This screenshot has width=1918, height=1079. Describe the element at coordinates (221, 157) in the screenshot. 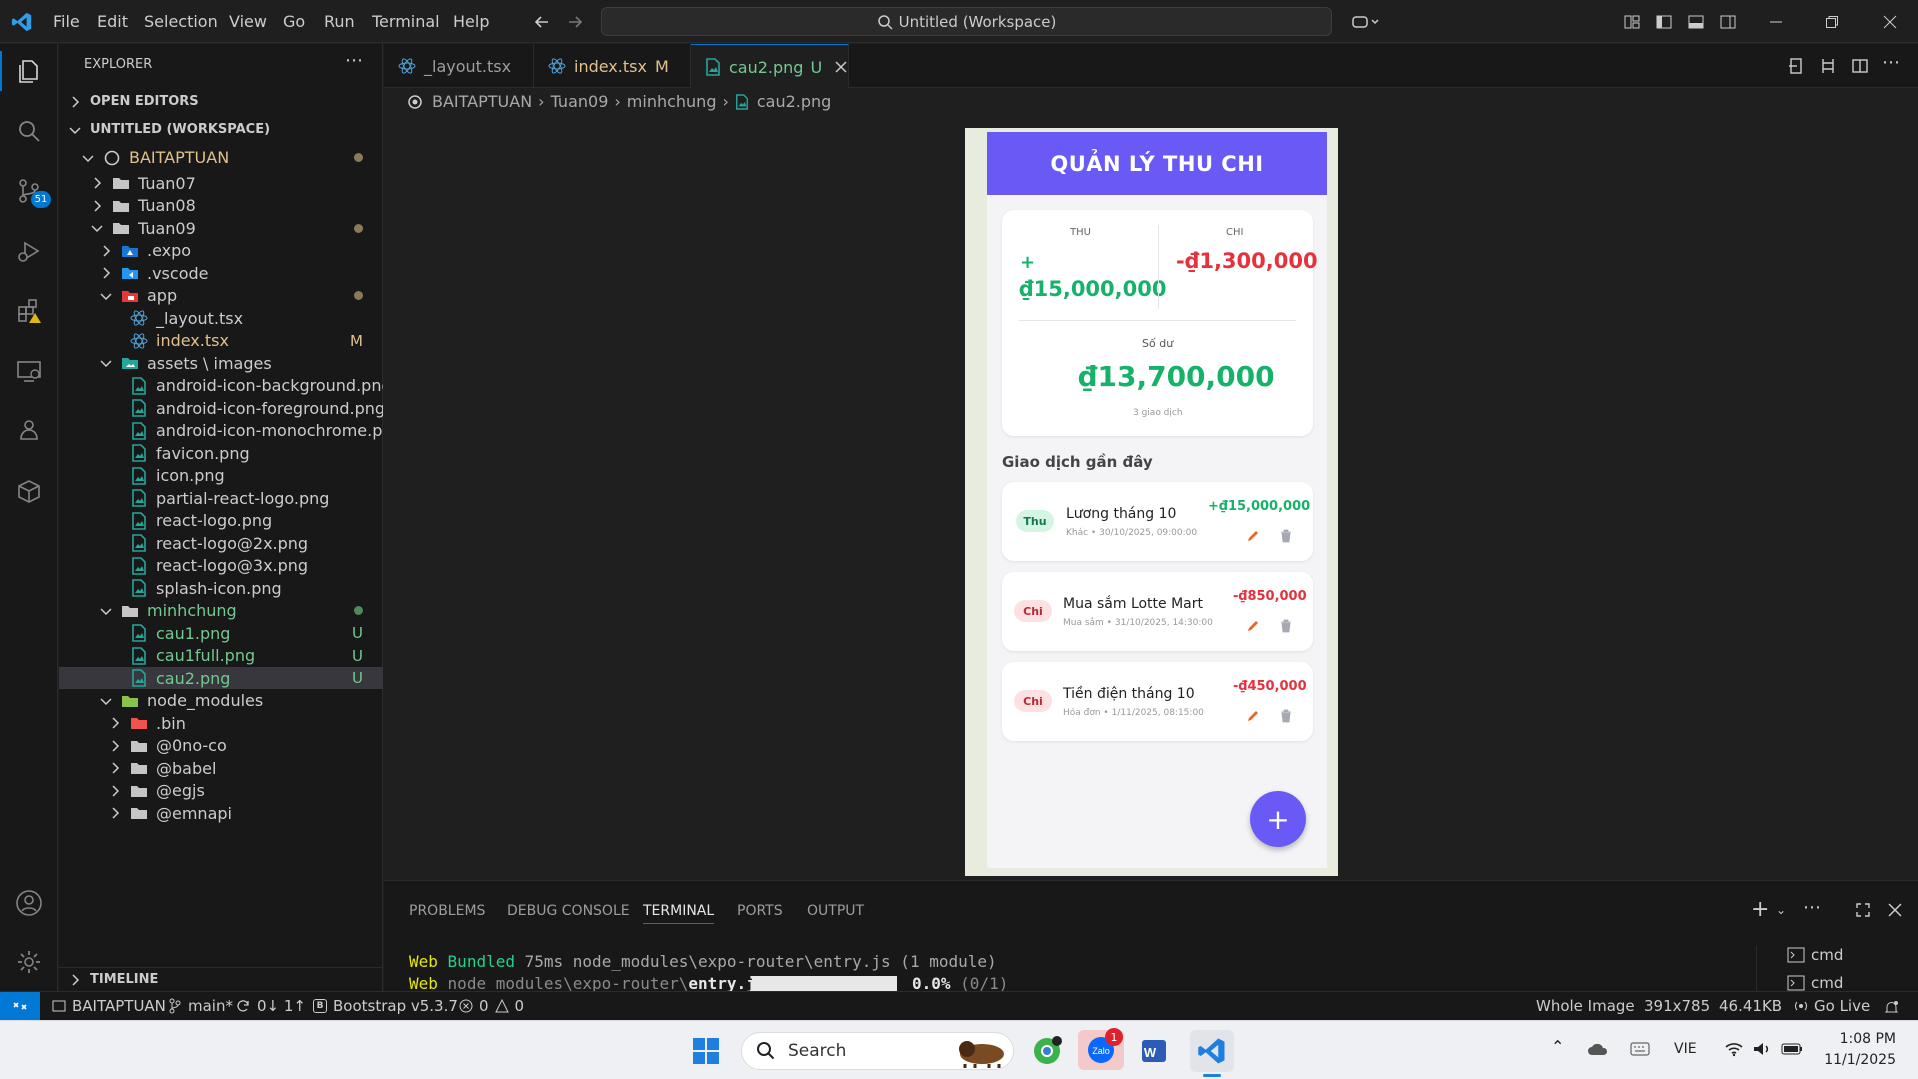

I see `tree-item-root: BAITAPTUAN` at that location.